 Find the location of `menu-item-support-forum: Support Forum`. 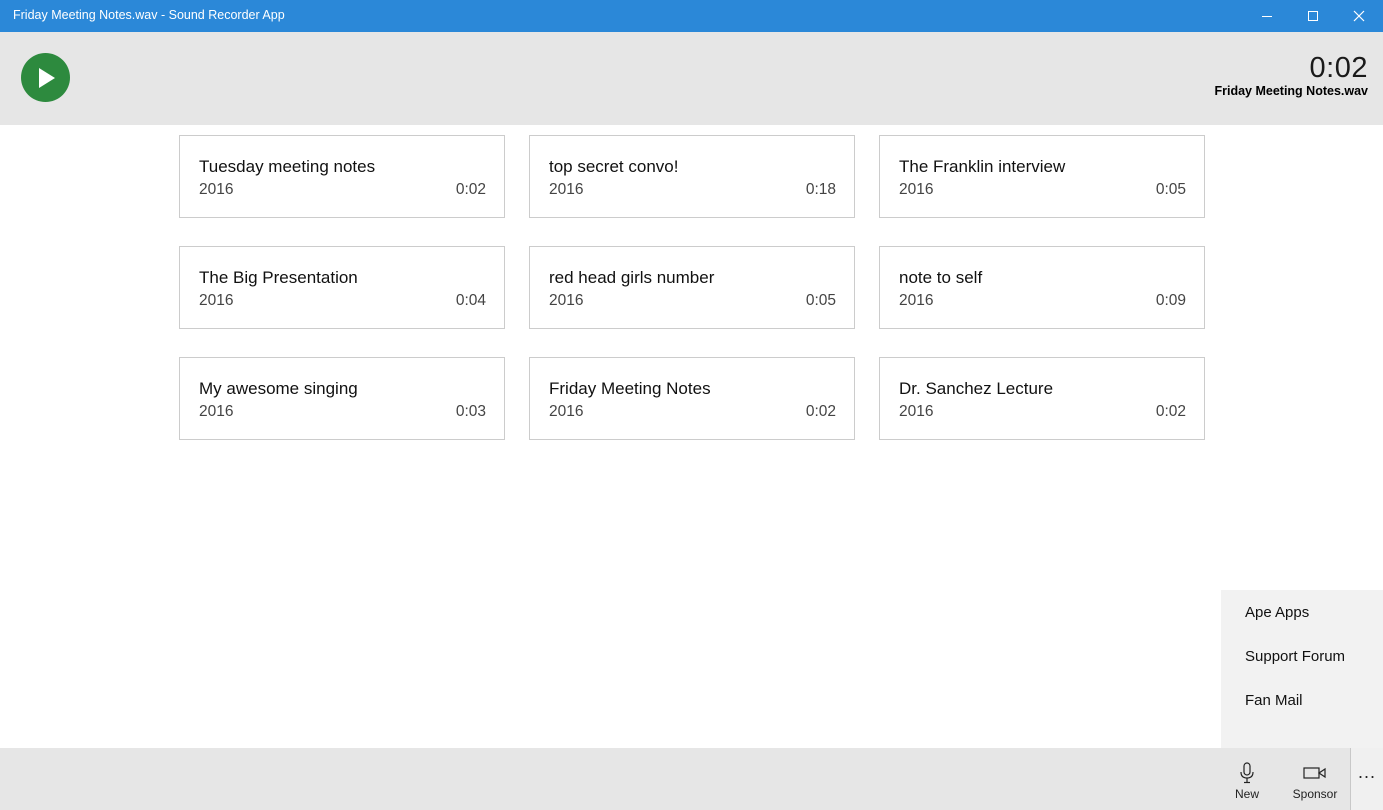

menu-item-support-forum: Support Forum is located at coordinates (1295, 656).